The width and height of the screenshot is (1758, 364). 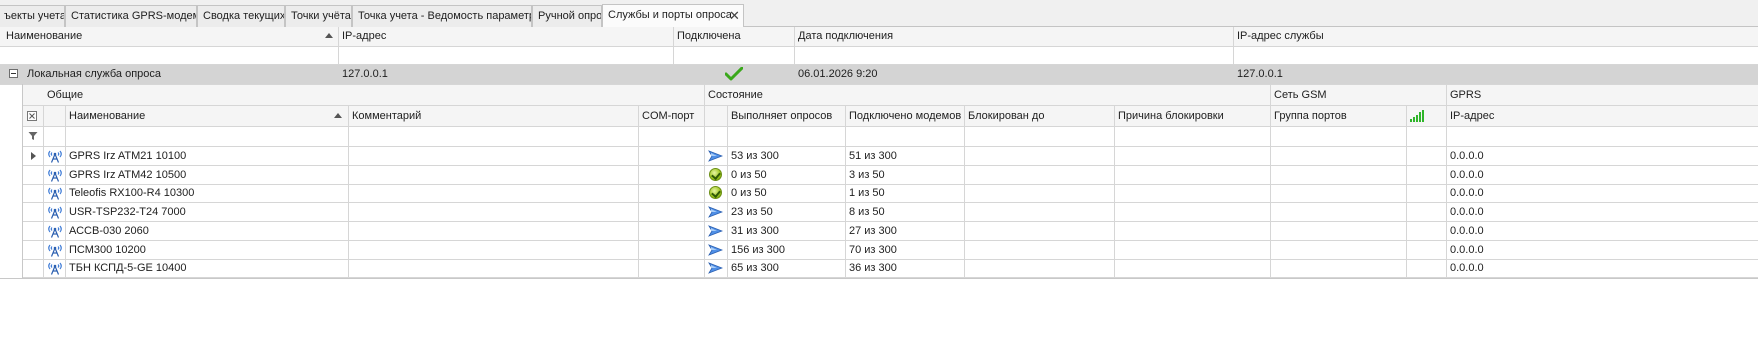 I want to click on port-name: GPRS Irz ATM21 10100, so click(x=128, y=156).